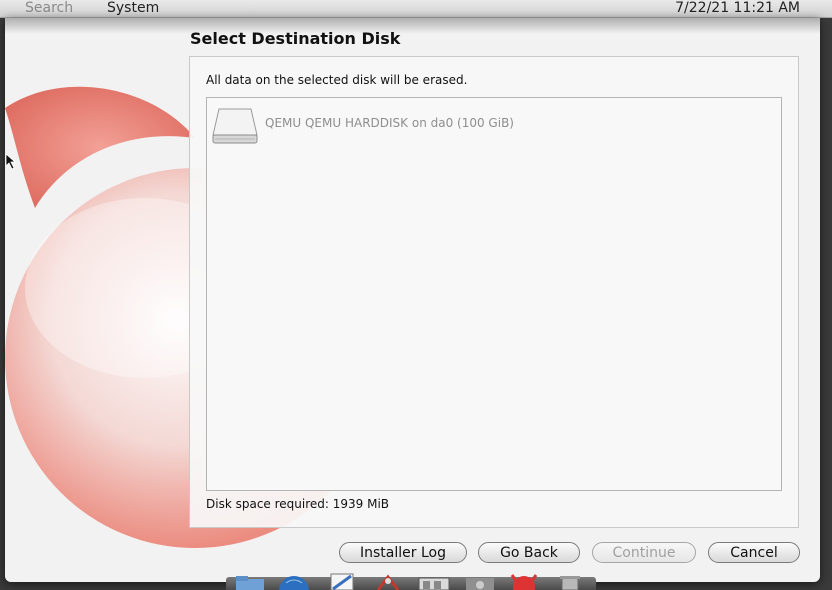 This screenshot has height=590, width=832. I want to click on trash-icon, so click(570, 581).